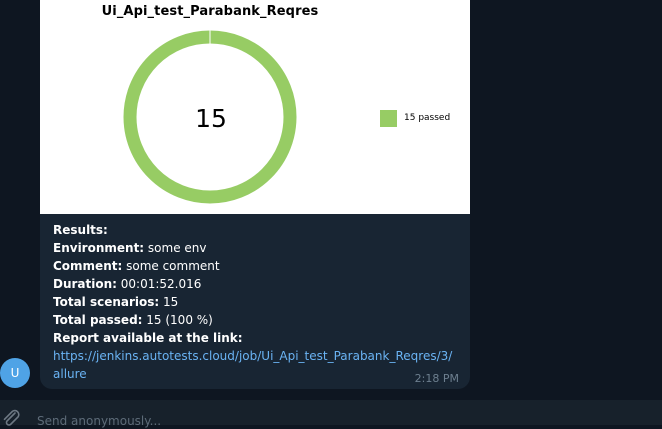 Image resolution: width=662 pixels, height=429 pixels. Describe the element at coordinates (106, 302) in the screenshot. I see `total-scenarios-label: Total scenarios:` at that location.